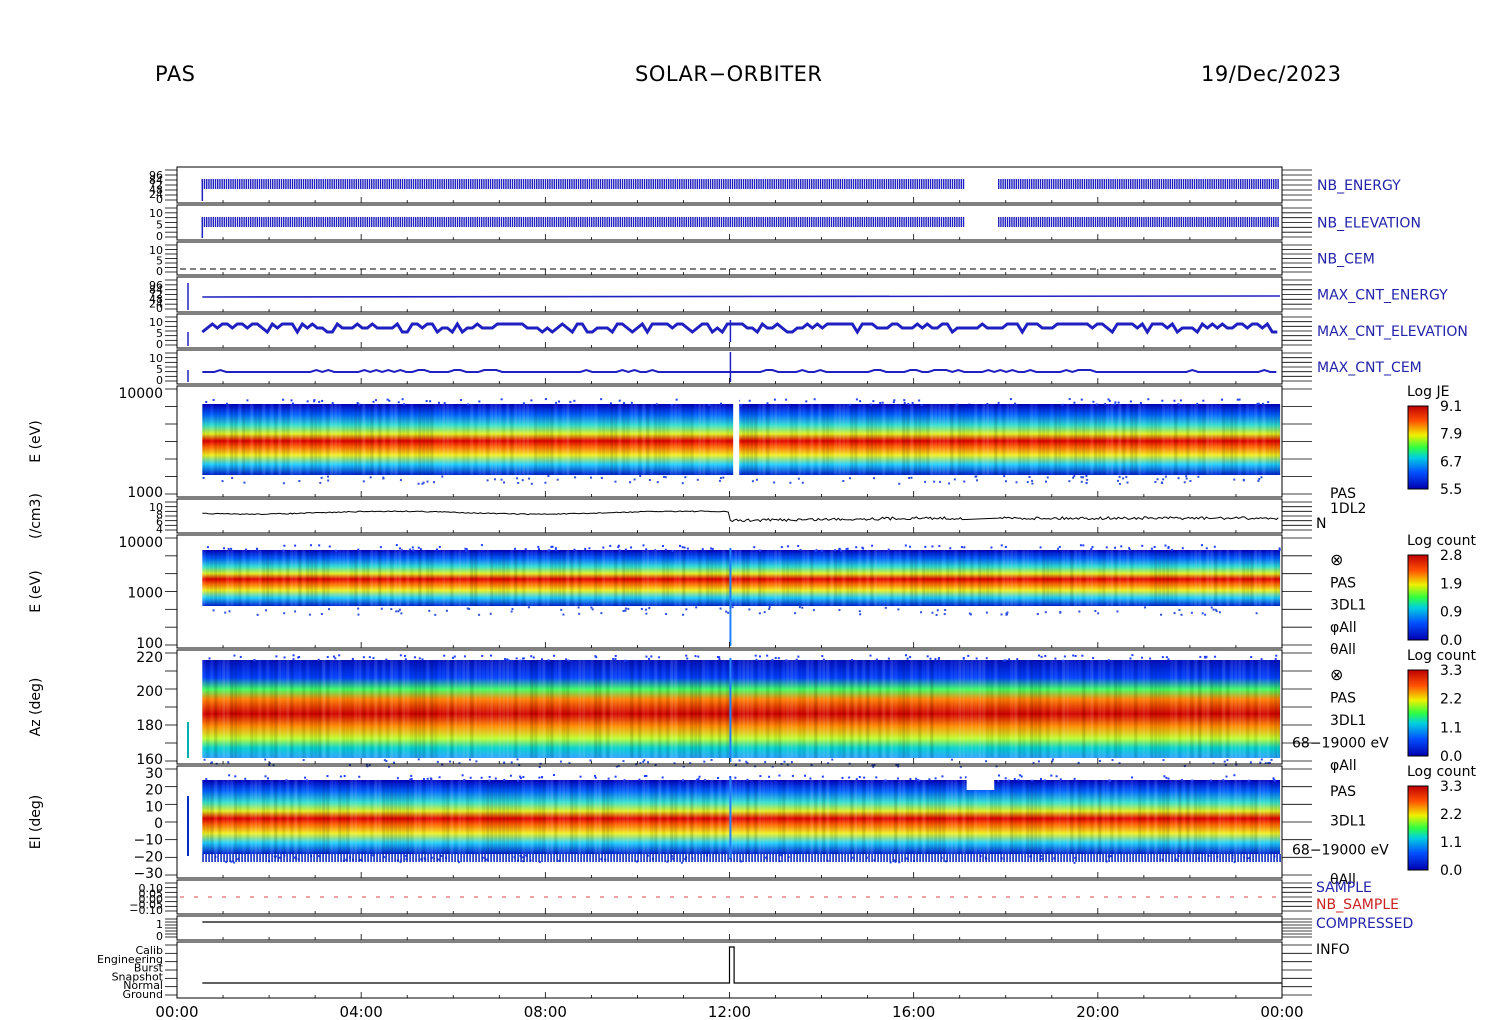  Describe the element at coordinates (1418, 447) in the screenshot. I see `colorbar` at that location.